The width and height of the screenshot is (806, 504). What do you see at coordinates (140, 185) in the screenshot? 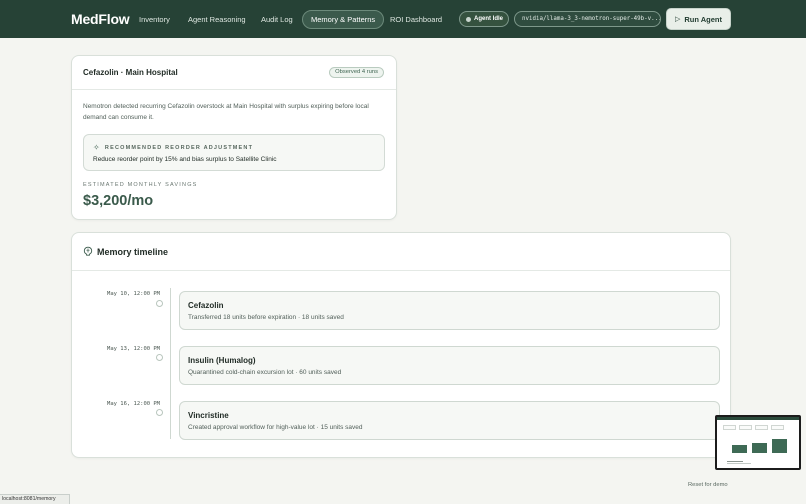
I see `savings-label: ESTIMATED MONTHLY SAVINGS` at bounding box center [140, 185].